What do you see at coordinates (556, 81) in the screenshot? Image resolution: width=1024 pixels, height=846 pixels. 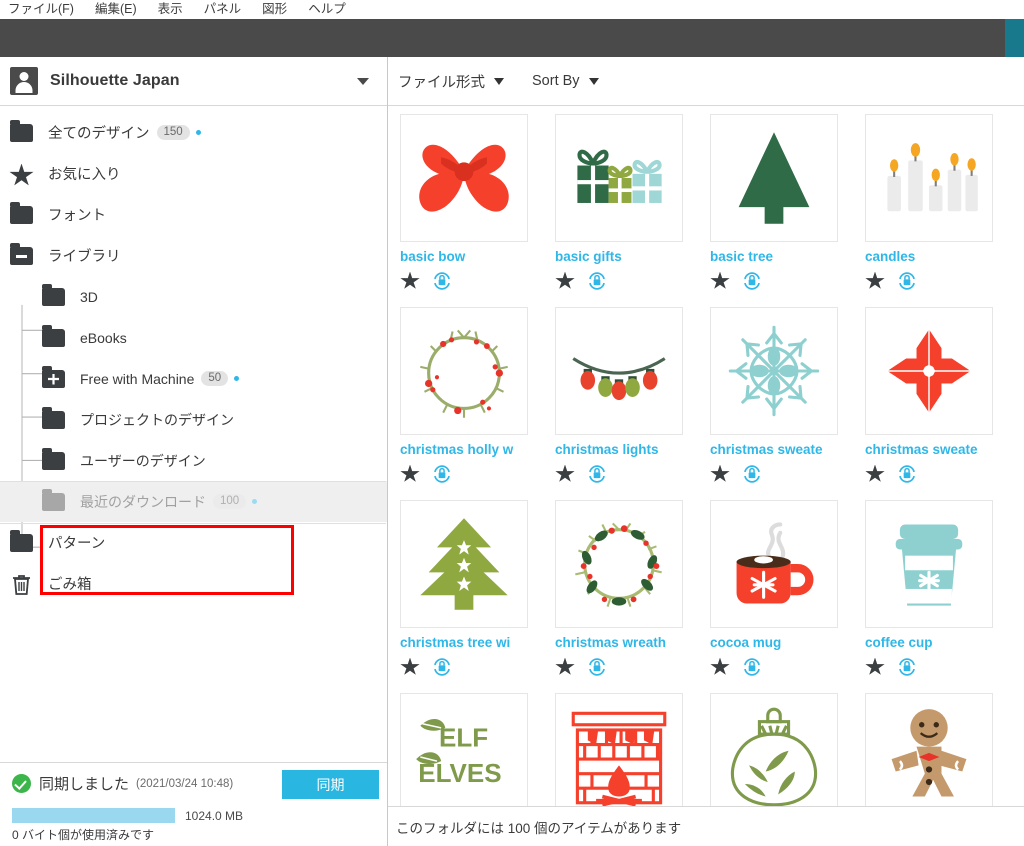 I see `sort-by-label: Sort By` at bounding box center [556, 81].